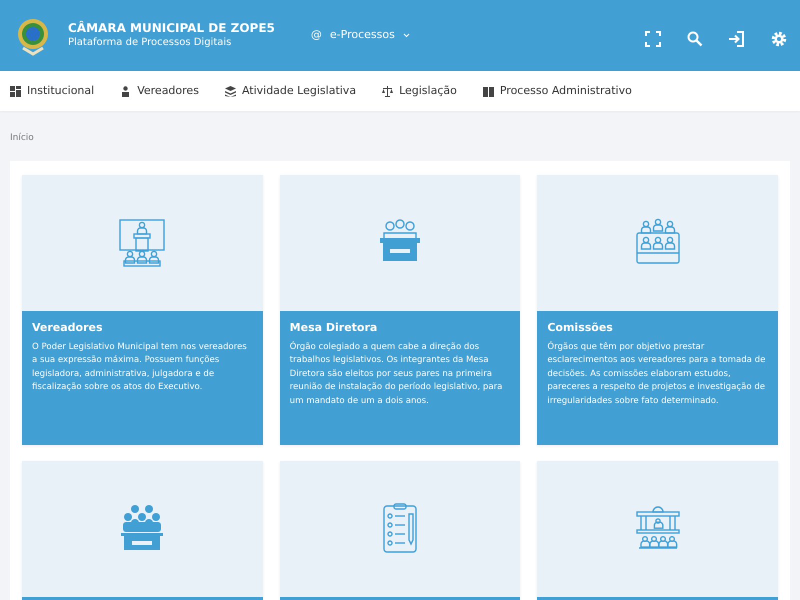  I want to click on card-description: Órgão colegiado a quem cabe a direção dos trabalhos legislativos. Os integrantes da Mesa Diretora são eleitos por seus pares na primeira reunião de instalação do período legislativo, para um mandato de um a dois anos., so click(397, 374).